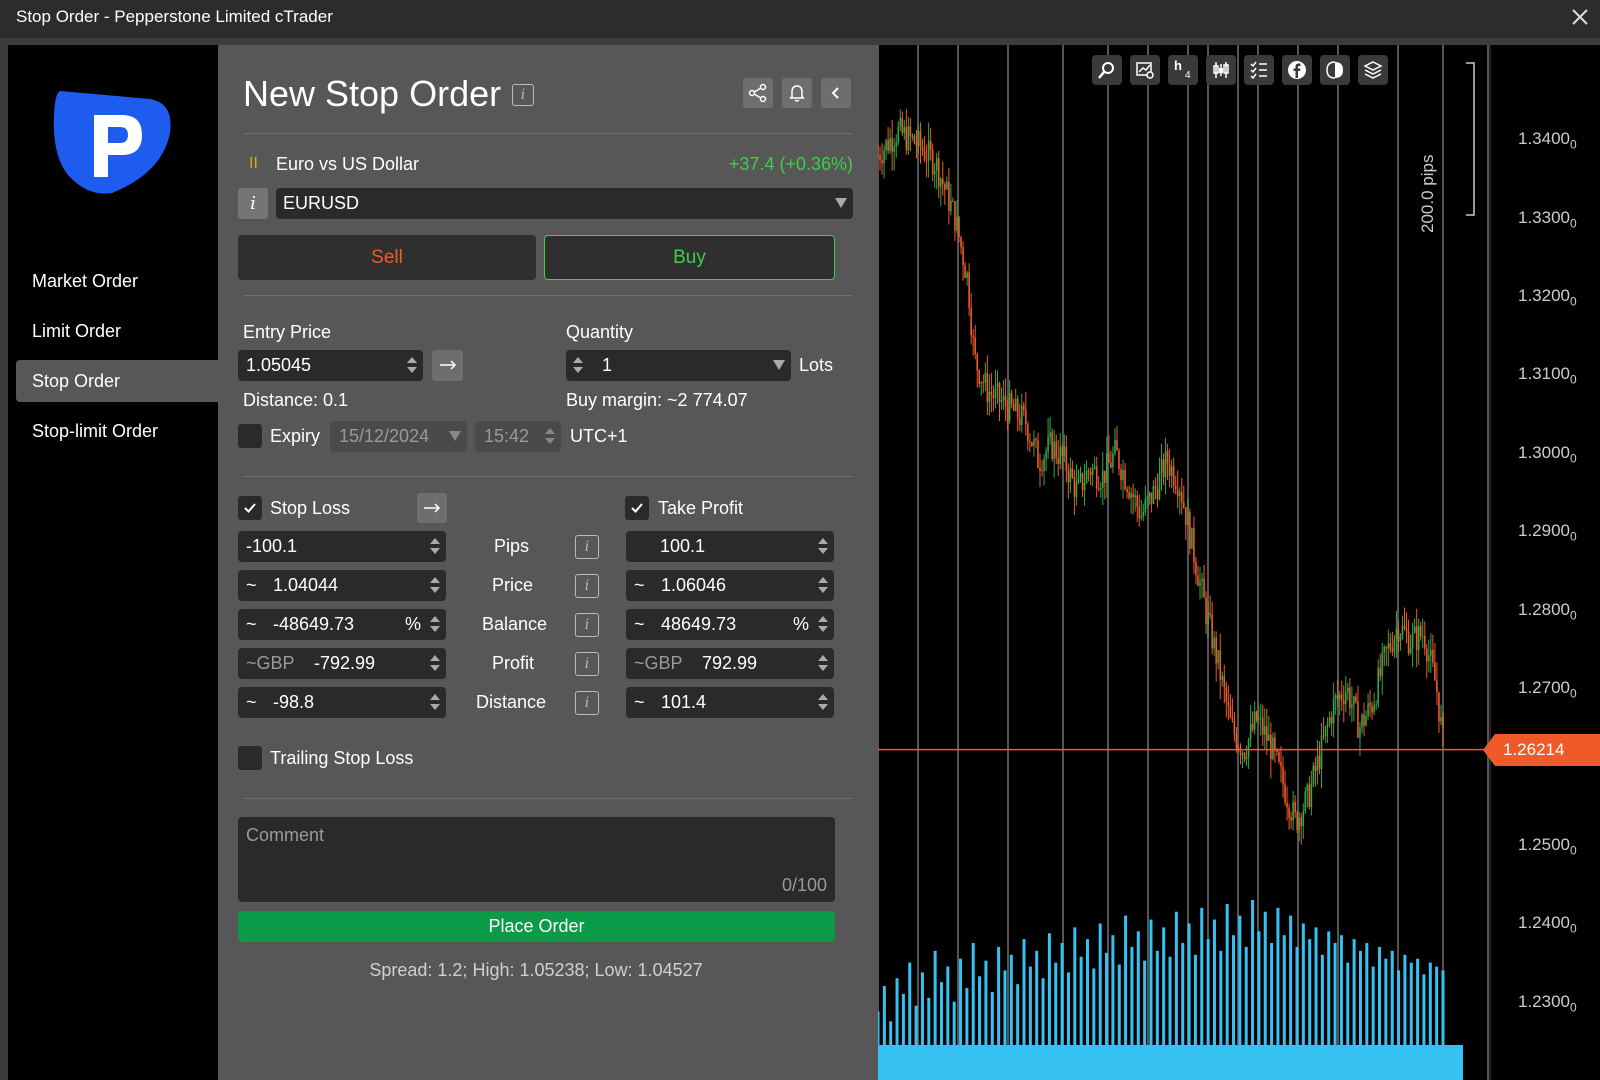 The image size is (1600, 1080). What do you see at coordinates (330, 365) in the screenshot?
I see `entry-price-input: 1.05045` at bounding box center [330, 365].